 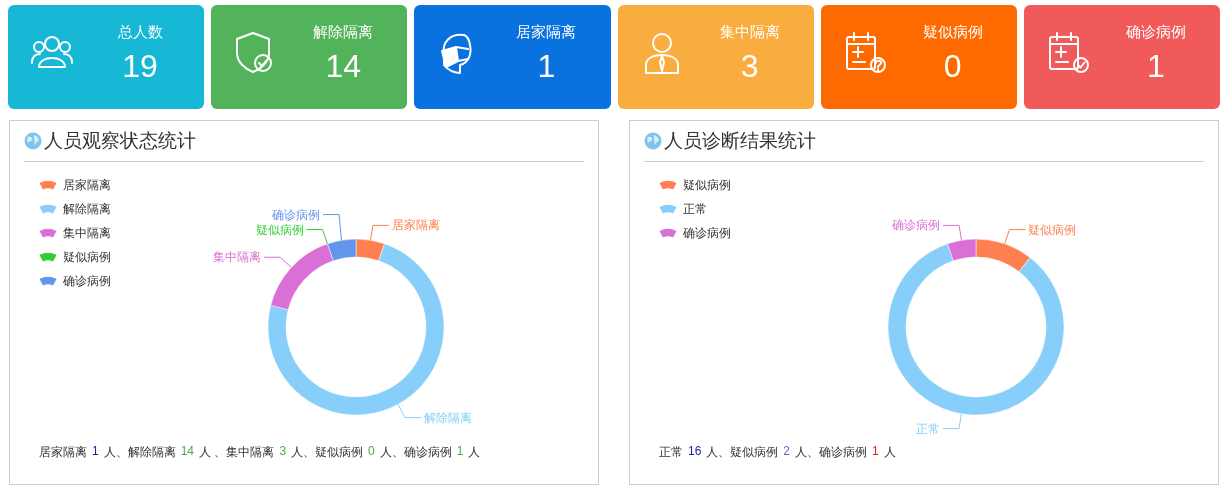 What do you see at coordinates (546, 32) in the screenshot?
I see `stat-label: 居家隔离` at bounding box center [546, 32].